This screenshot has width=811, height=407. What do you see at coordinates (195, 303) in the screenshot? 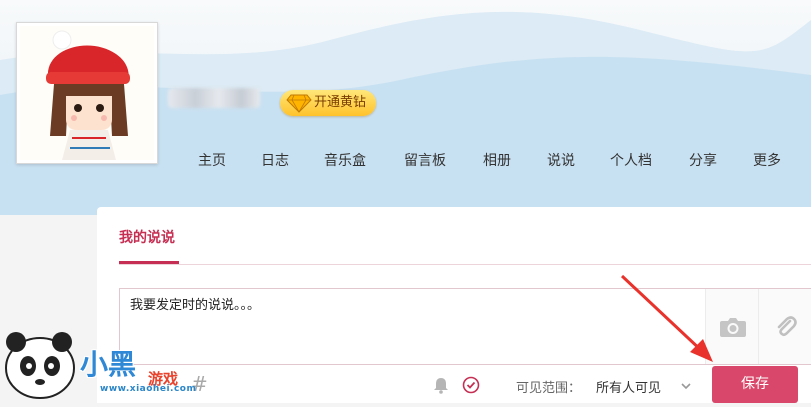
I see `composer-text: 我要发定时的说说。。。` at bounding box center [195, 303].